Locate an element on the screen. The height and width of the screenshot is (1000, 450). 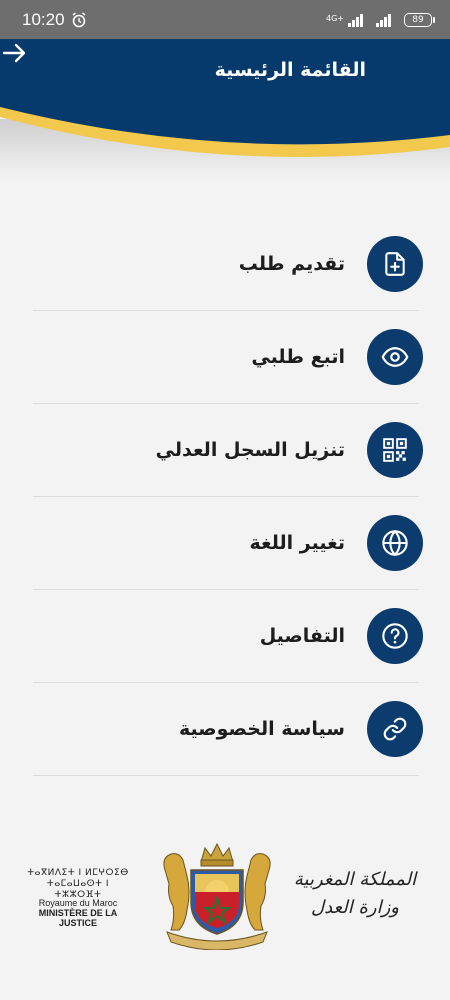
page-title: القائمة الرئيسية is located at coordinates (290, 70).